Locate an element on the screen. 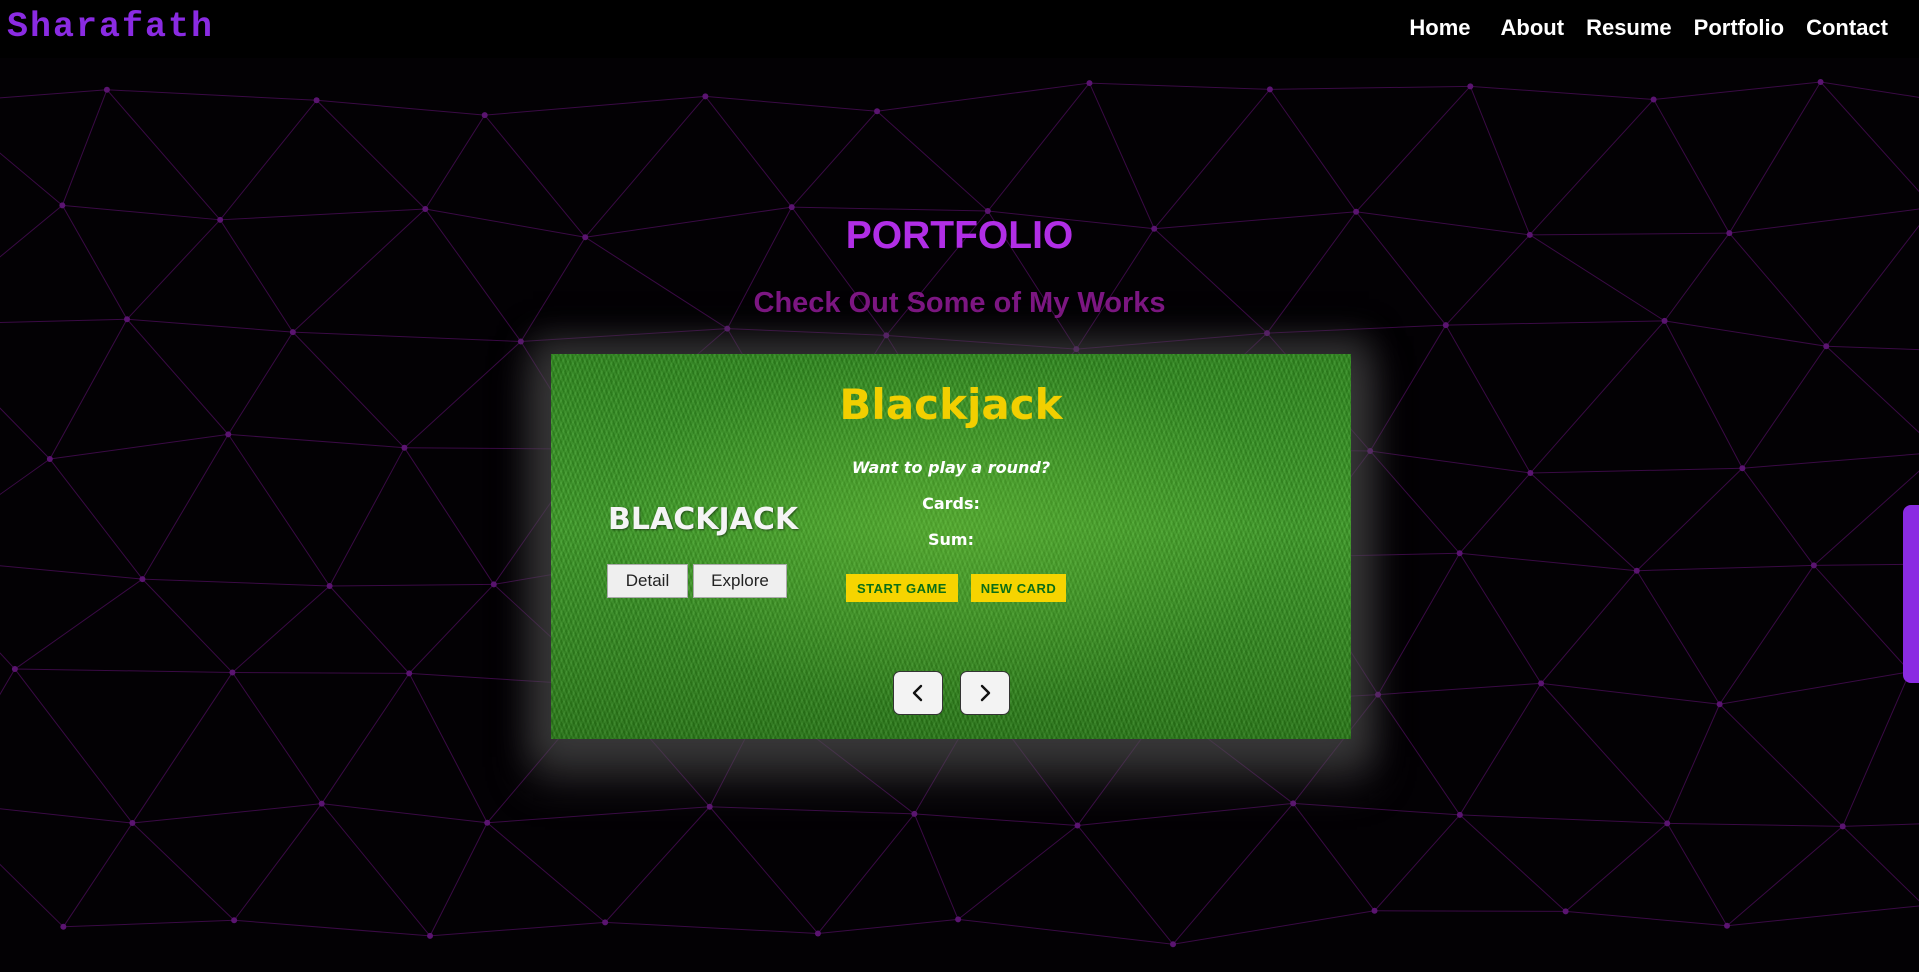 The width and height of the screenshot is (1919, 972). explore-button: Explore is located at coordinates (740, 581).